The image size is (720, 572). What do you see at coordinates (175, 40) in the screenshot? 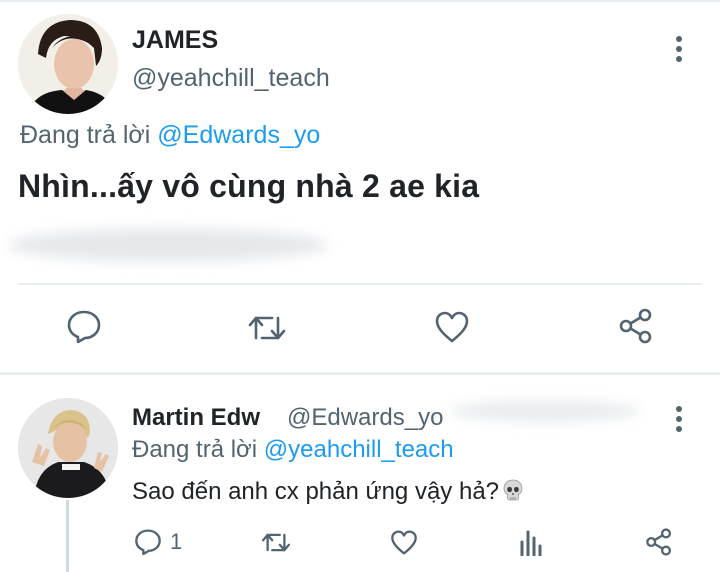
I see `author-name: JAMES` at bounding box center [175, 40].